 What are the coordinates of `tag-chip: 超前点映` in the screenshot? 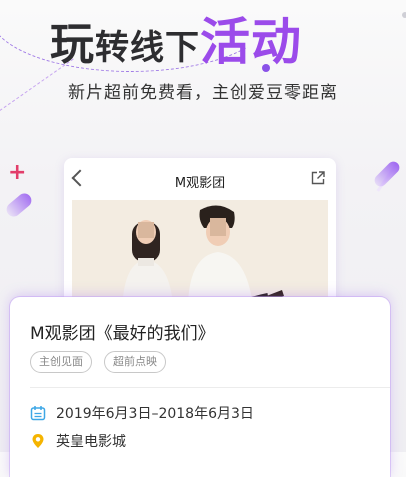 It's located at (135, 362).